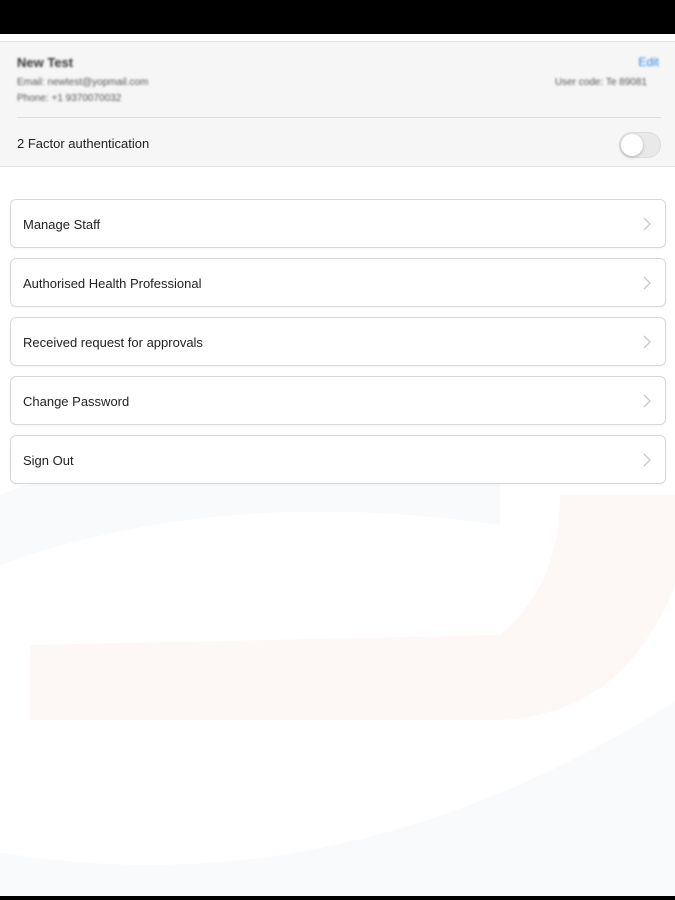 The width and height of the screenshot is (675, 900). What do you see at coordinates (600, 82) in the screenshot?
I see `user-code: User code: Te 89081` at bounding box center [600, 82].